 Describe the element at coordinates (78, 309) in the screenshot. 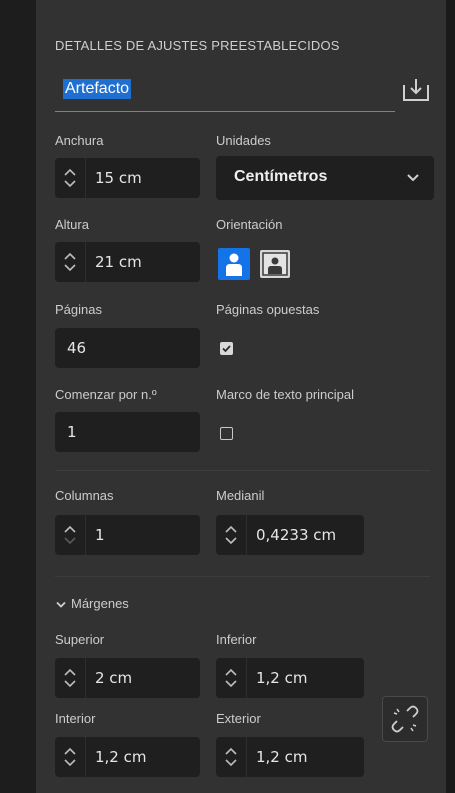

I see `pages-label: Páginas` at that location.